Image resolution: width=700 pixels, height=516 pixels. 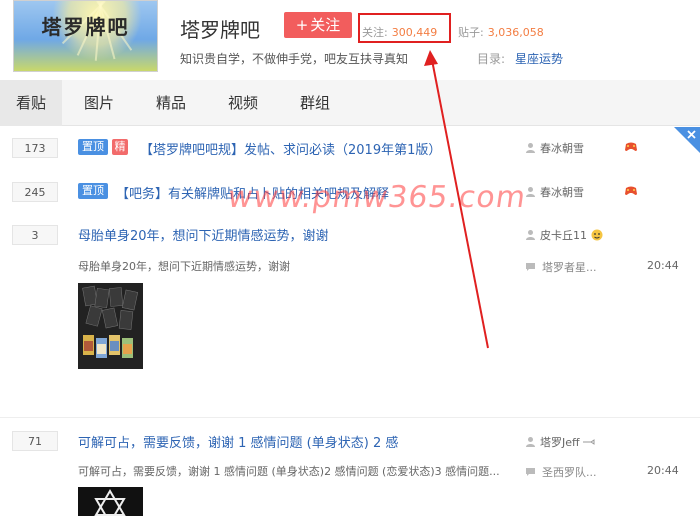 What do you see at coordinates (294, 59) in the screenshot?
I see `forum-slogan: 知识贵自学，不做伸手党，吧友互扶寻真知` at bounding box center [294, 59].